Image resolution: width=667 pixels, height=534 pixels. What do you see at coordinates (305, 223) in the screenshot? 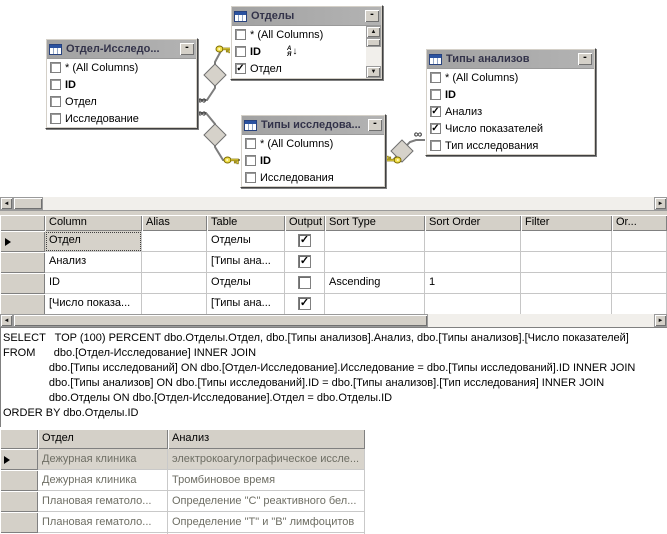
I see `grid-header-output: Output` at bounding box center [305, 223].